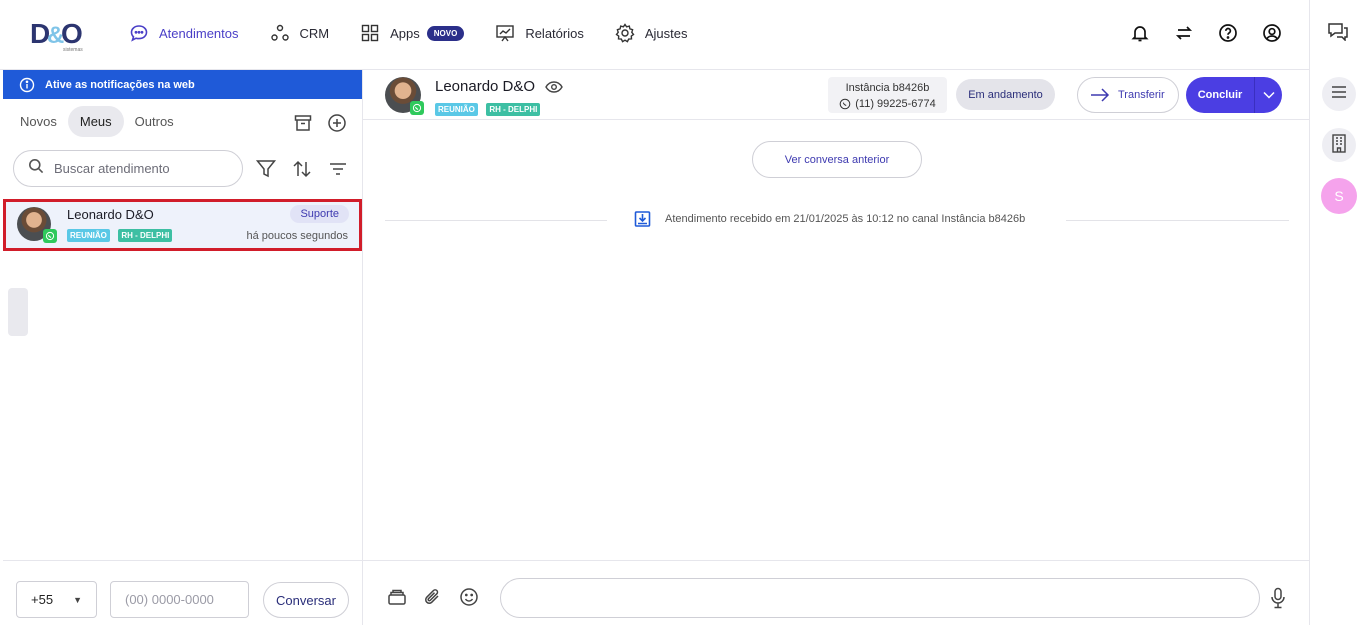 This screenshot has height=625, width=1359. What do you see at coordinates (72, 33) in the screenshot?
I see `svg-text: O` at bounding box center [72, 33].